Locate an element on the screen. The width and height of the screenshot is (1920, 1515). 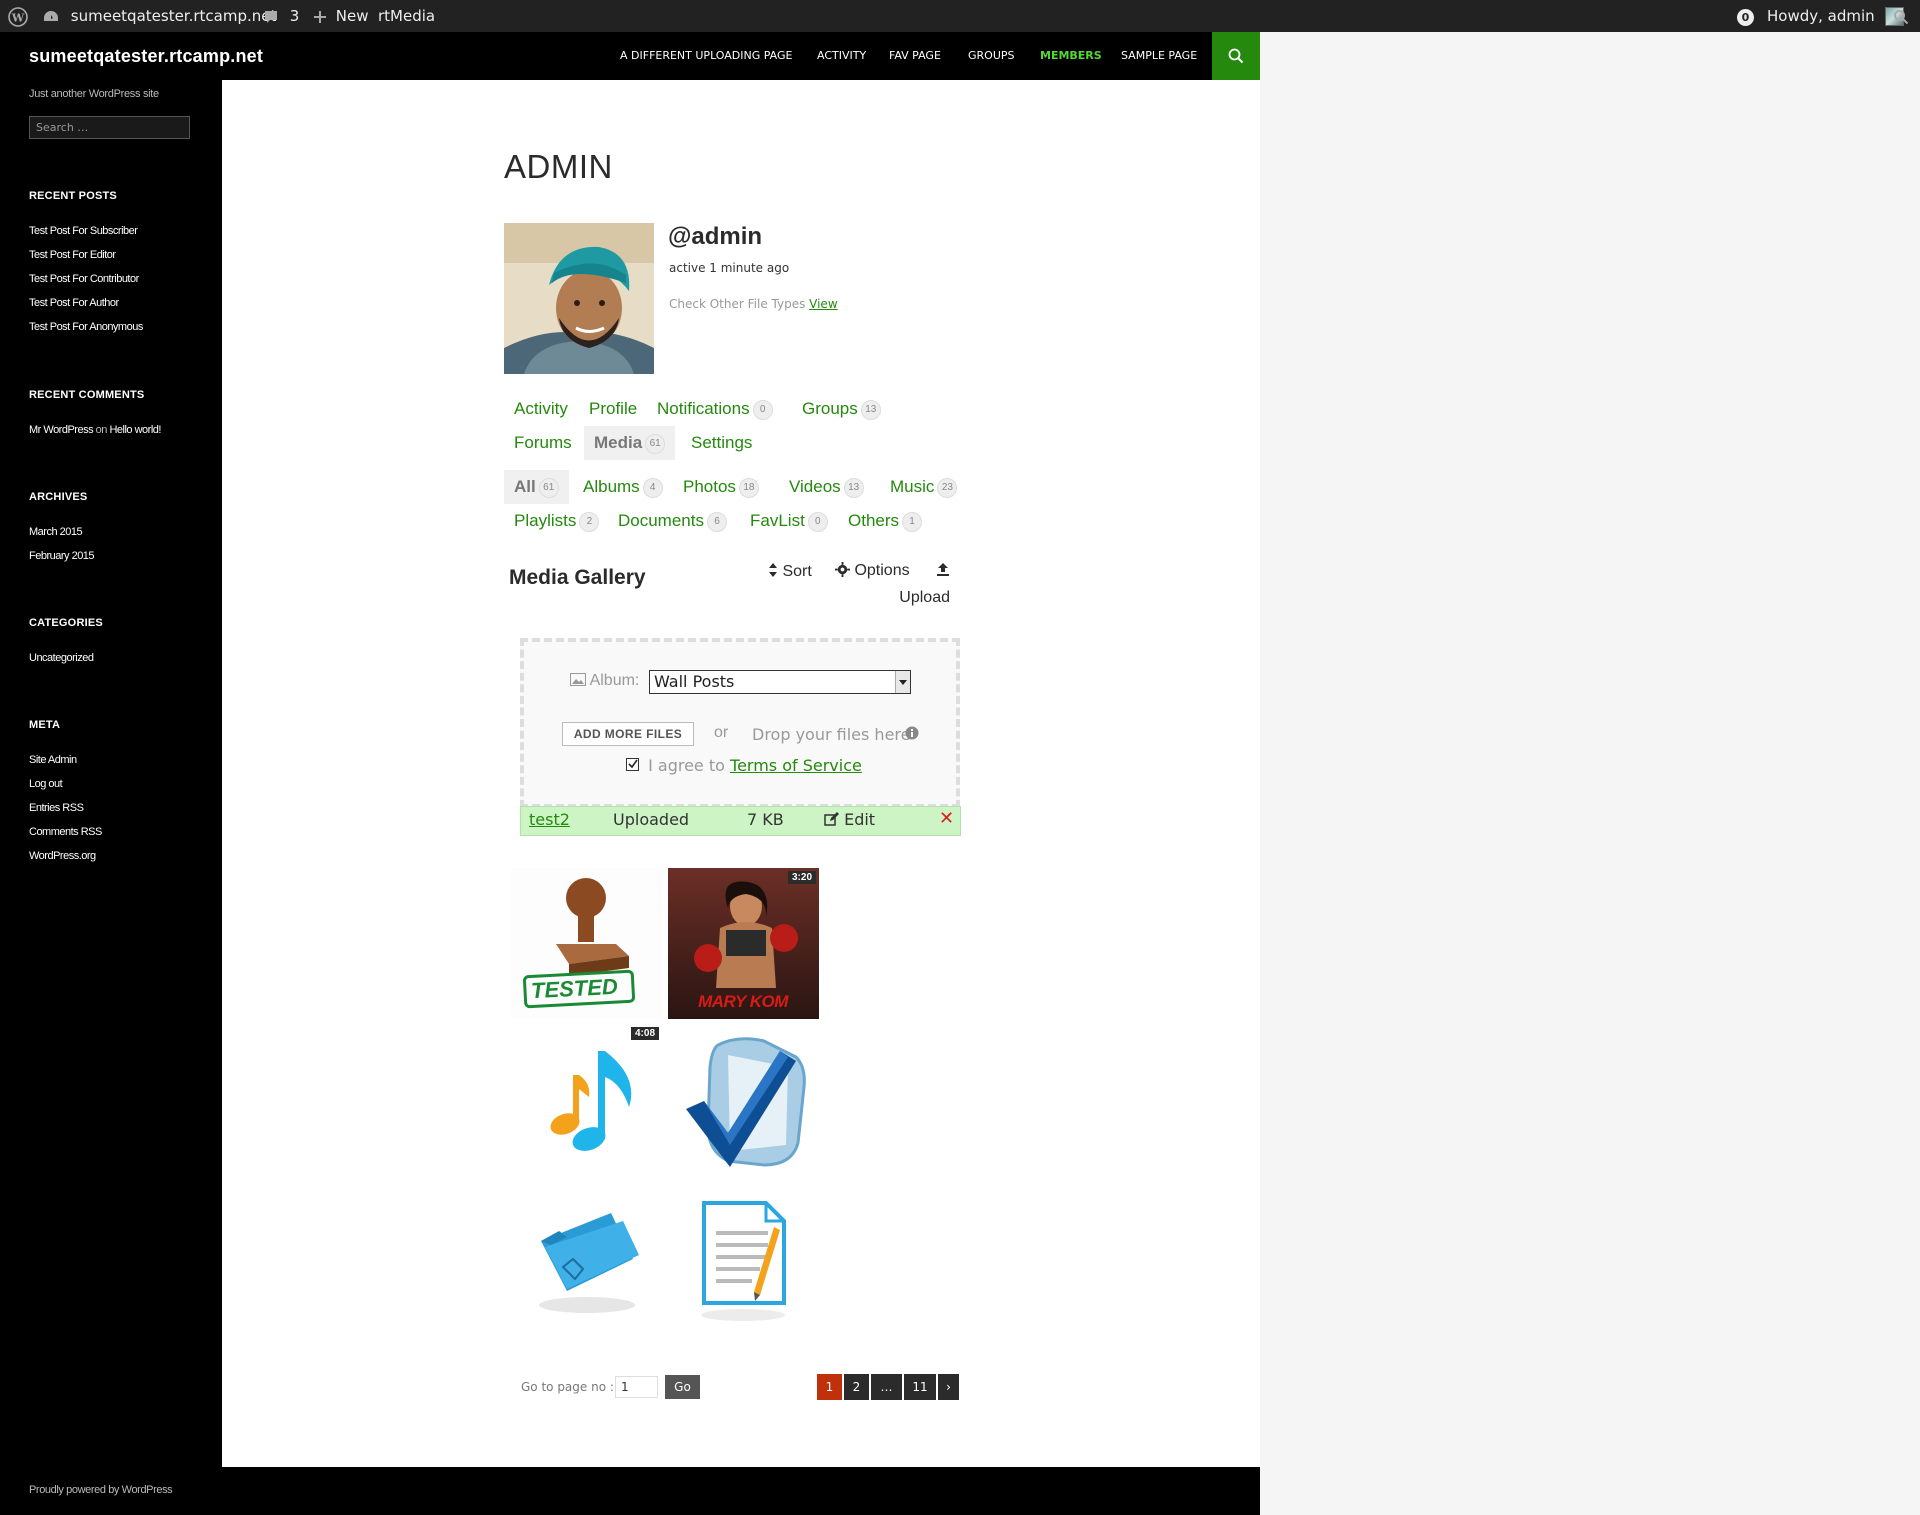
document-icon is located at coordinates (743, 1261).